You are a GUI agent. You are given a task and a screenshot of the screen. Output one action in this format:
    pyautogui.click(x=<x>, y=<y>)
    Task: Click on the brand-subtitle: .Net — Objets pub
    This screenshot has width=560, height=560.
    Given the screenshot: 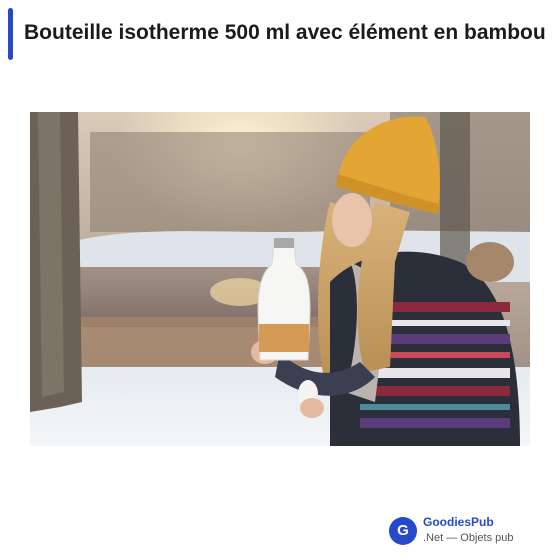 What is the action you would take?
    pyautogui.click(x=468, y=538)
    